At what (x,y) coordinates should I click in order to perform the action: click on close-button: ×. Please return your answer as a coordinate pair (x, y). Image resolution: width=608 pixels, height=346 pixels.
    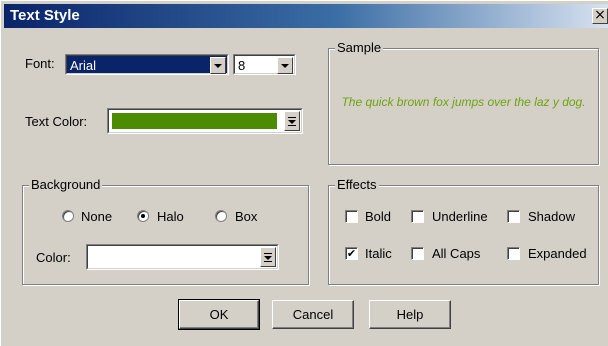
    Looking at the image, I should click on (600, 16).